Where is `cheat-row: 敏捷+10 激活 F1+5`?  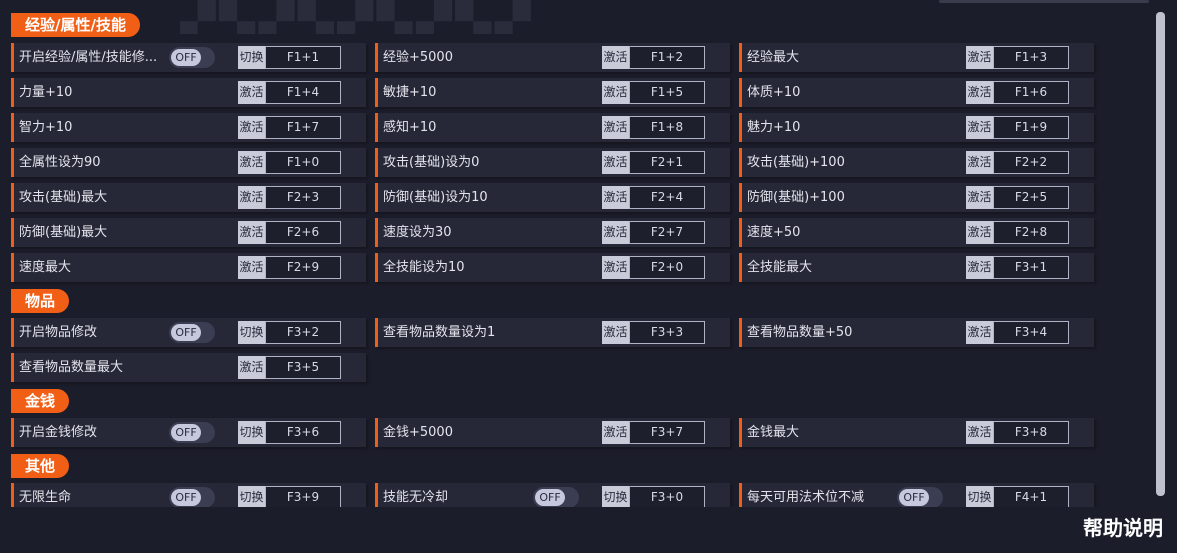 cheat-row: 敏捷+10 激活 F1+5 is located at coordinates (552, 92).